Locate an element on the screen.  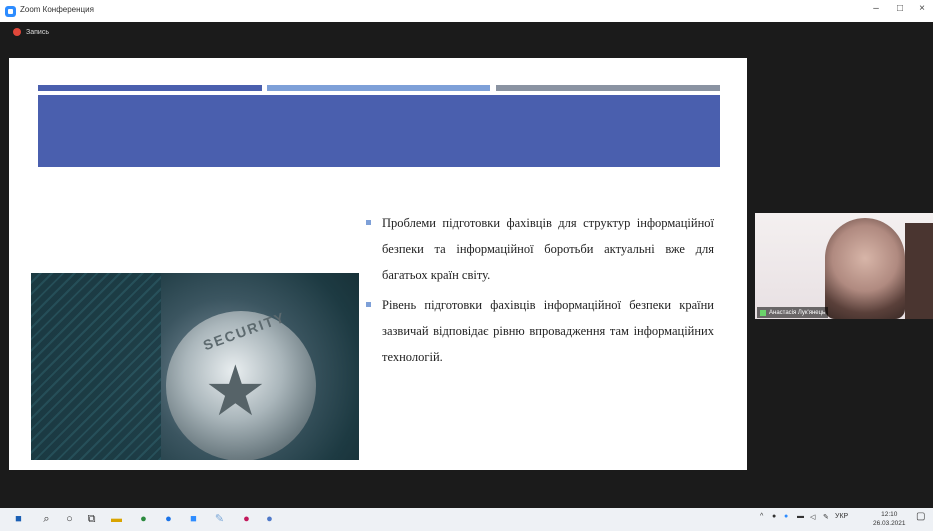
clock-time: 12:10 is located at coordinates (889, 514).